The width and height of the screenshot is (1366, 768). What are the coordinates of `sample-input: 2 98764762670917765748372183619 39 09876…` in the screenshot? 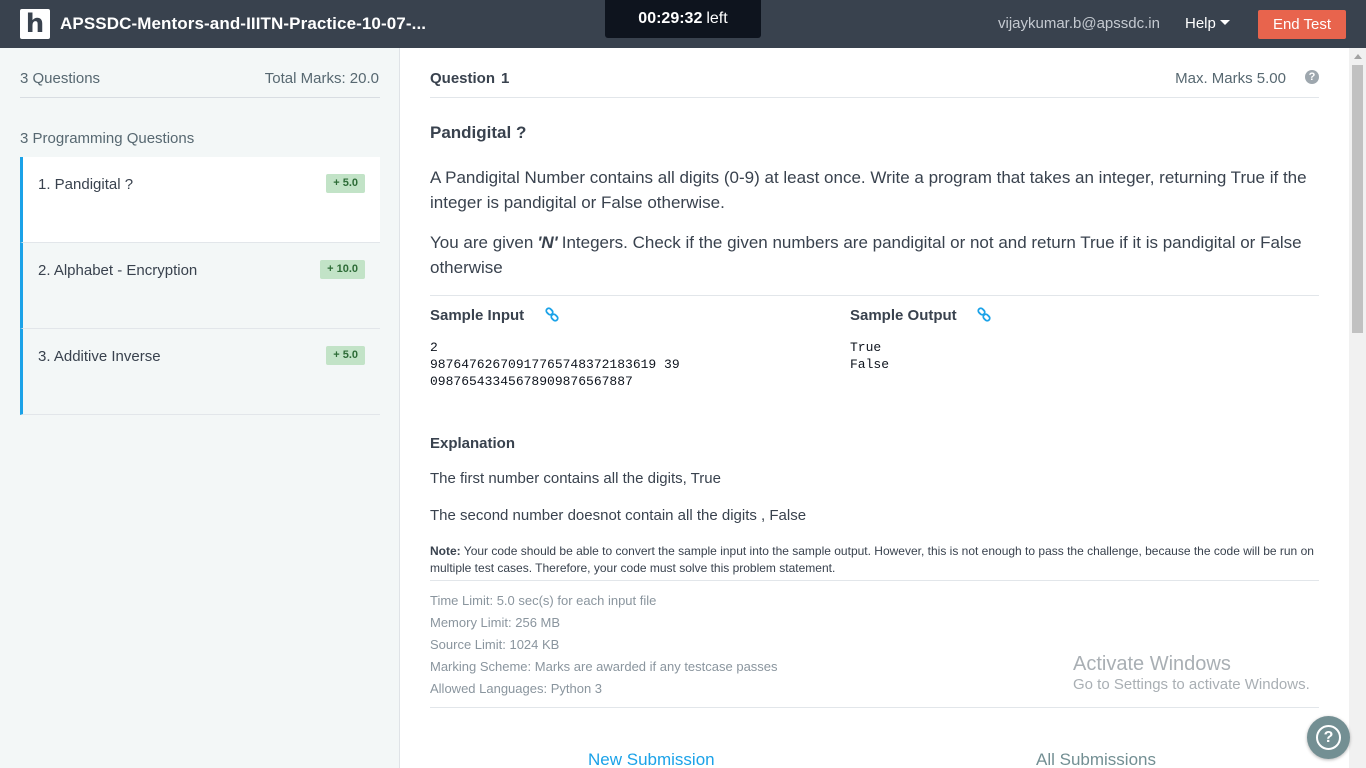 It's located at (555, 364).